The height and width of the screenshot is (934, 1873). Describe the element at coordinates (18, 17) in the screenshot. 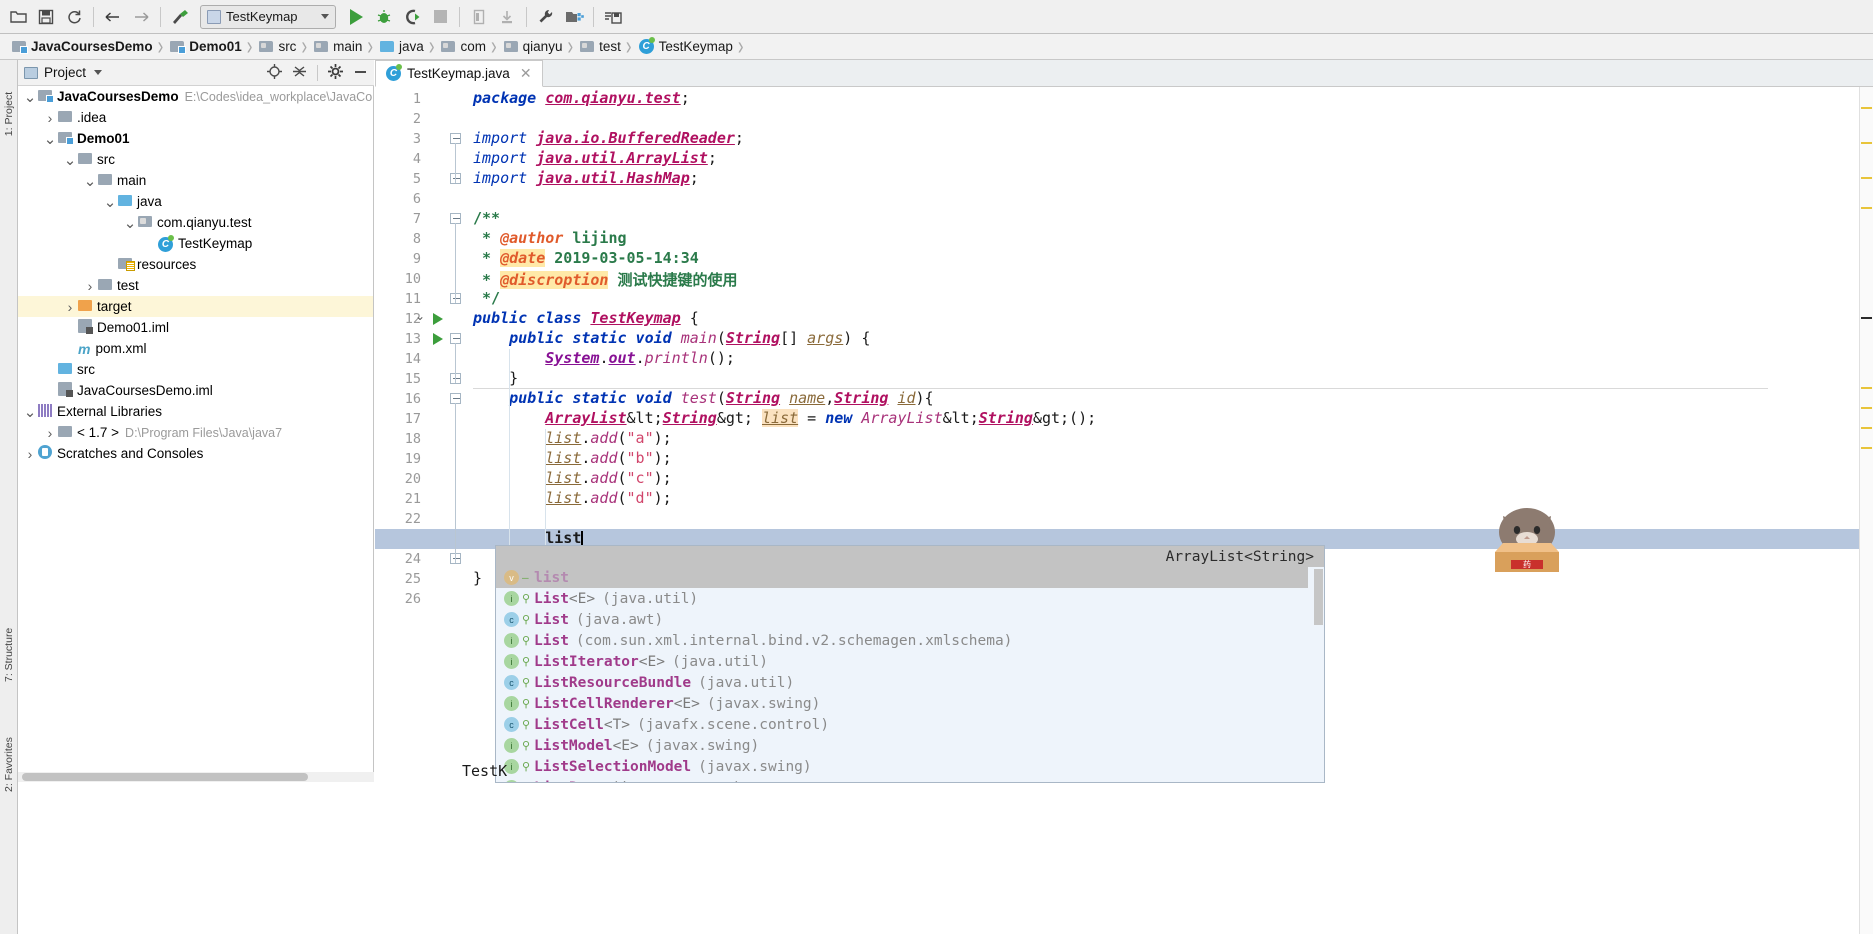

I see `open-folder-icon` at that location.